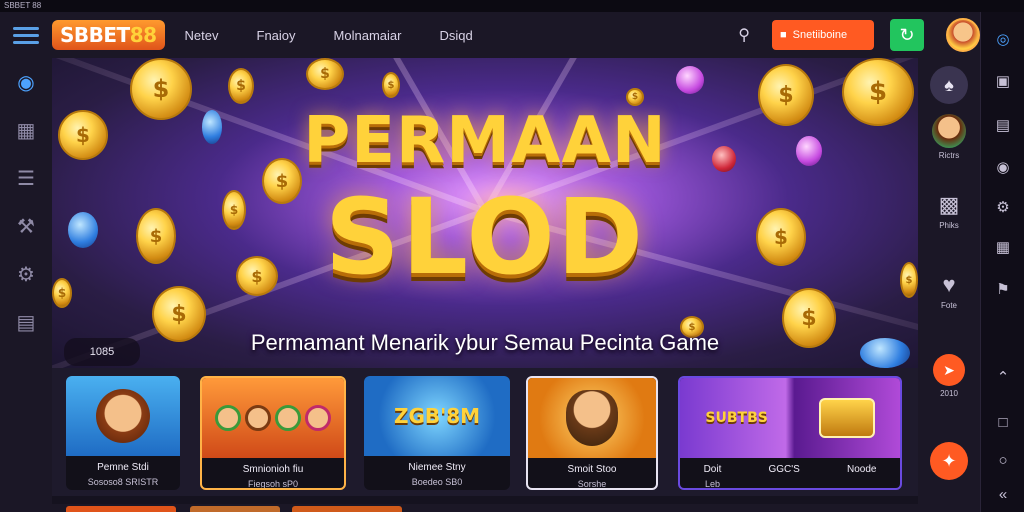 The height and width of the screenshot is (512, 1024). I want to click on heart-icon: ♥, so click(949, 284).